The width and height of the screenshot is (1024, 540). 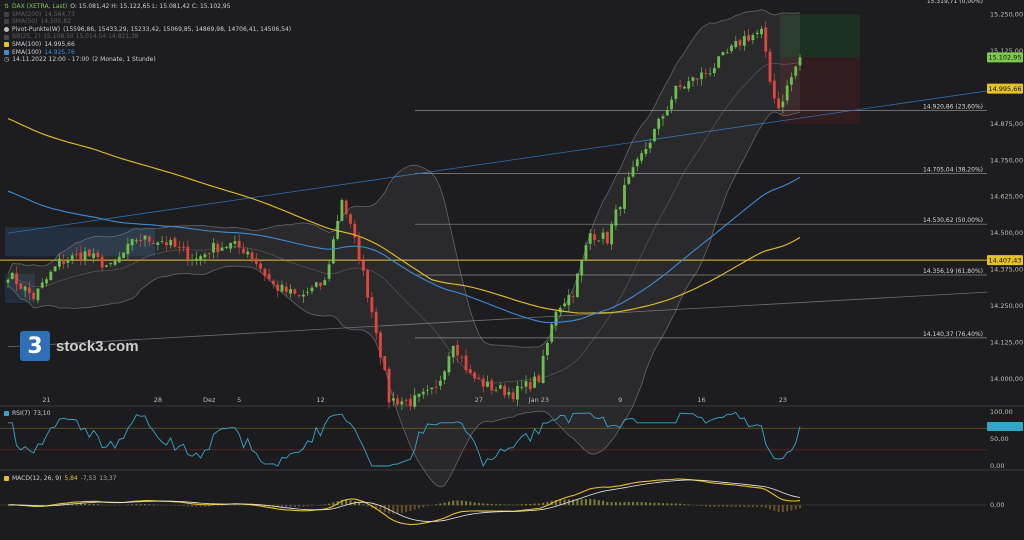 I want to click on legend-bb: BB(25, 2) 15.108,50 15.014,54 14.821,38, so click(x=147, y=37).